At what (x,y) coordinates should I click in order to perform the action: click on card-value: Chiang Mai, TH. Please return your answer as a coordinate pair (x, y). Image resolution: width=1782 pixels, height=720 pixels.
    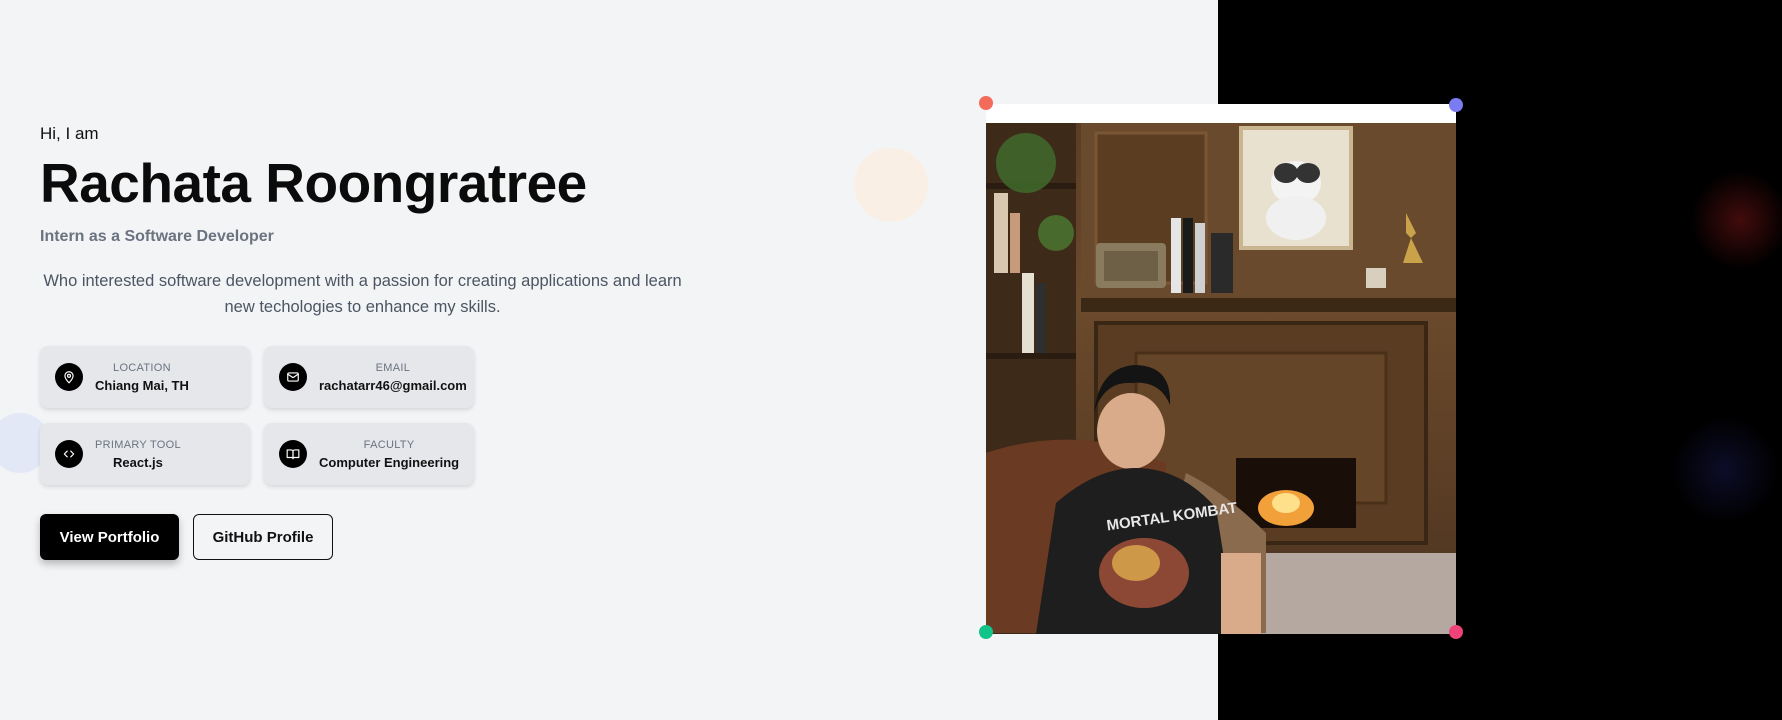
    Looking at the image, I should click on (142, 385).